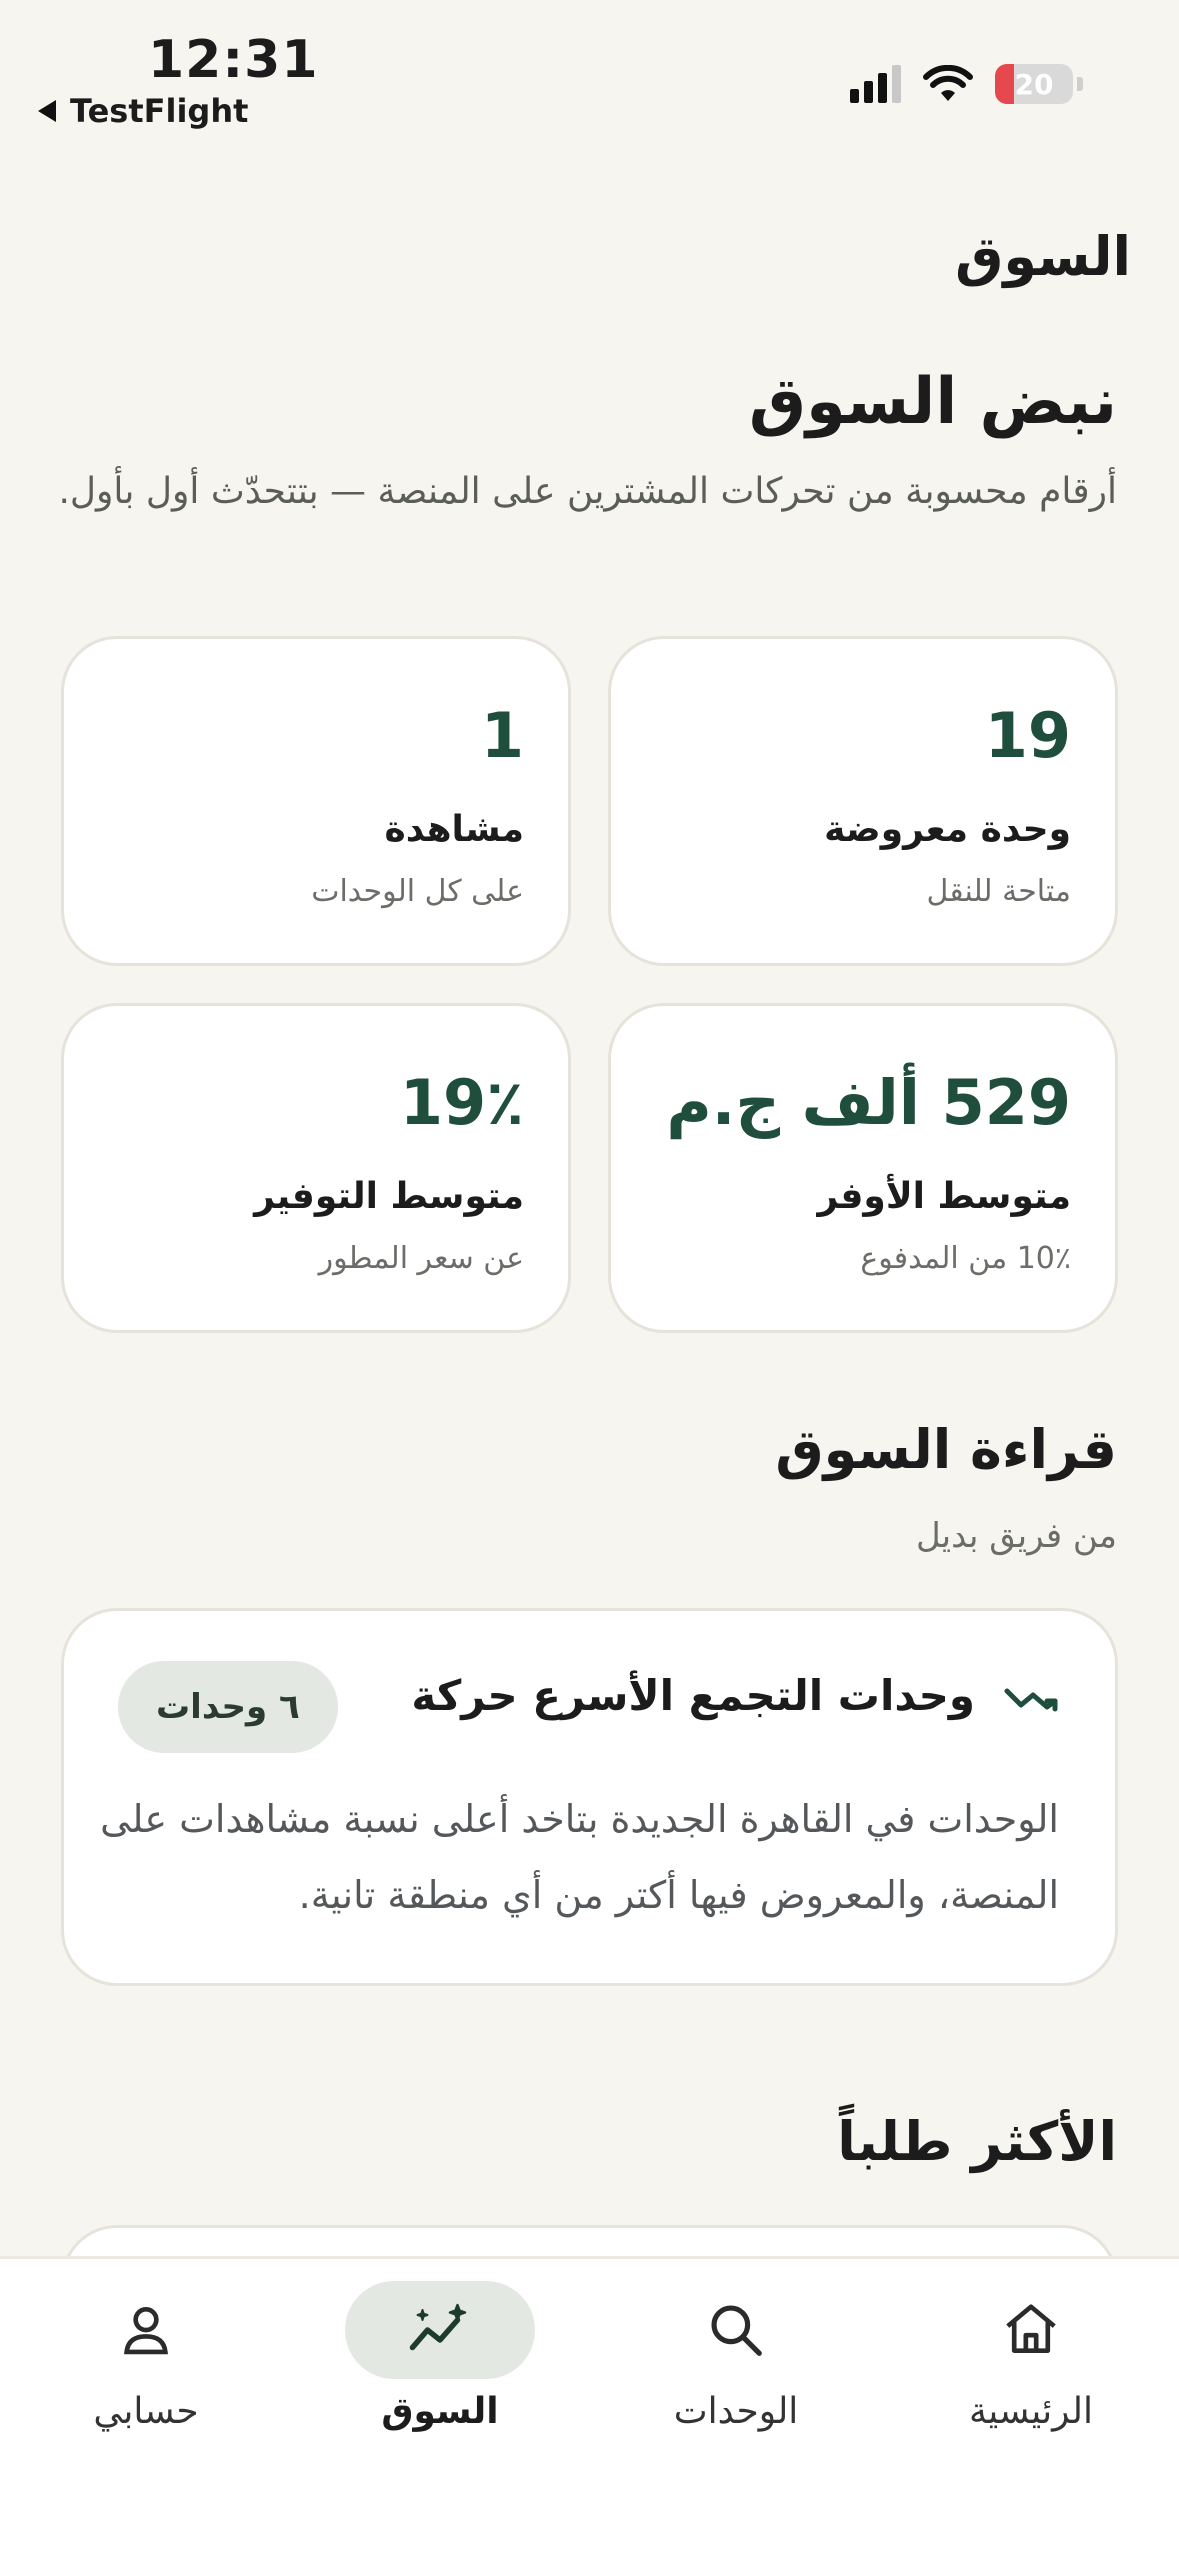 This screenshot has height=2556, width=1179. I want to click on stat-value: 19٪, so click(461, 1102).